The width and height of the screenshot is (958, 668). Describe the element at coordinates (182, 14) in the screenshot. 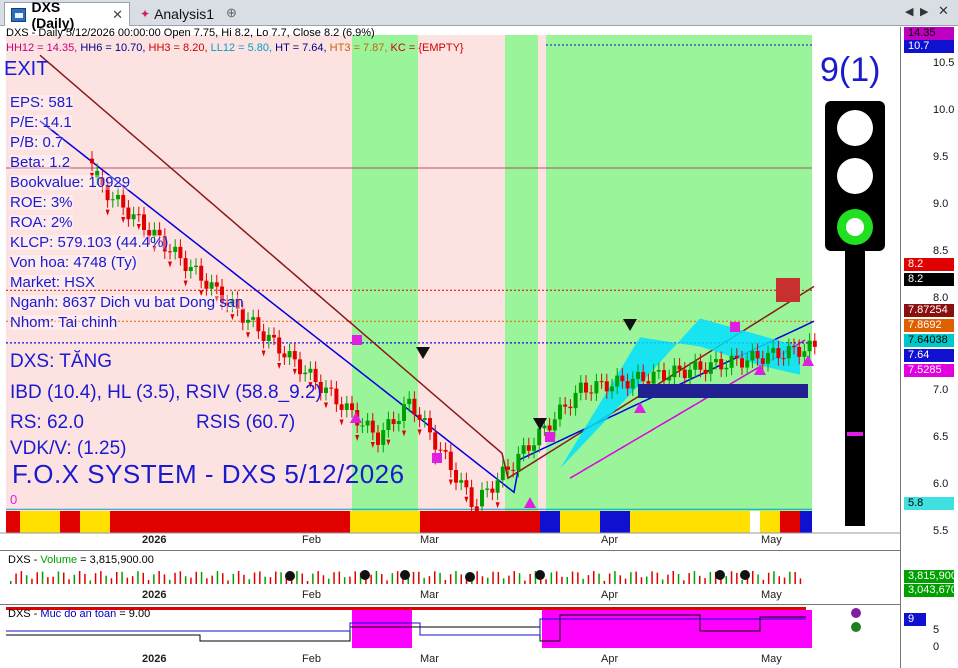

I see `tab-analysis1: ✦ Analysis1` at that location.